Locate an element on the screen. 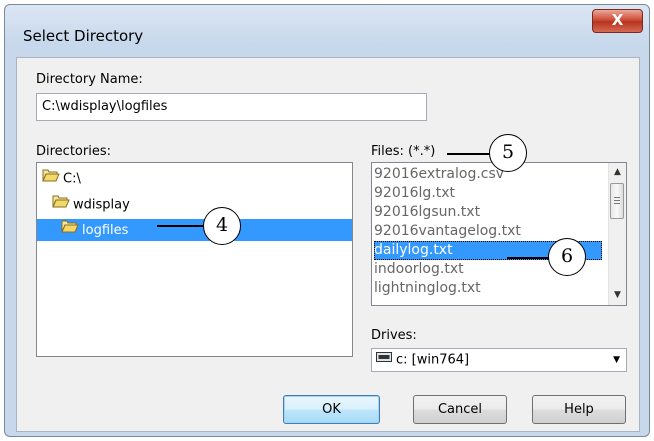 The width and height of the screenshot is (654, 441). file-item: indoorlog.txt is located at coordinates (419, 269).